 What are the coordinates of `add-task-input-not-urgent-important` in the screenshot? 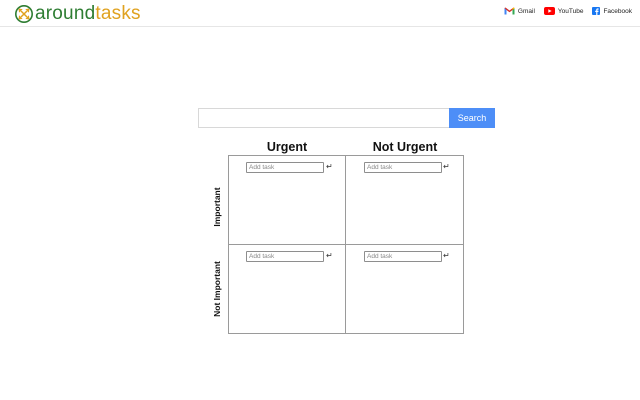 It's located at (403, 167).